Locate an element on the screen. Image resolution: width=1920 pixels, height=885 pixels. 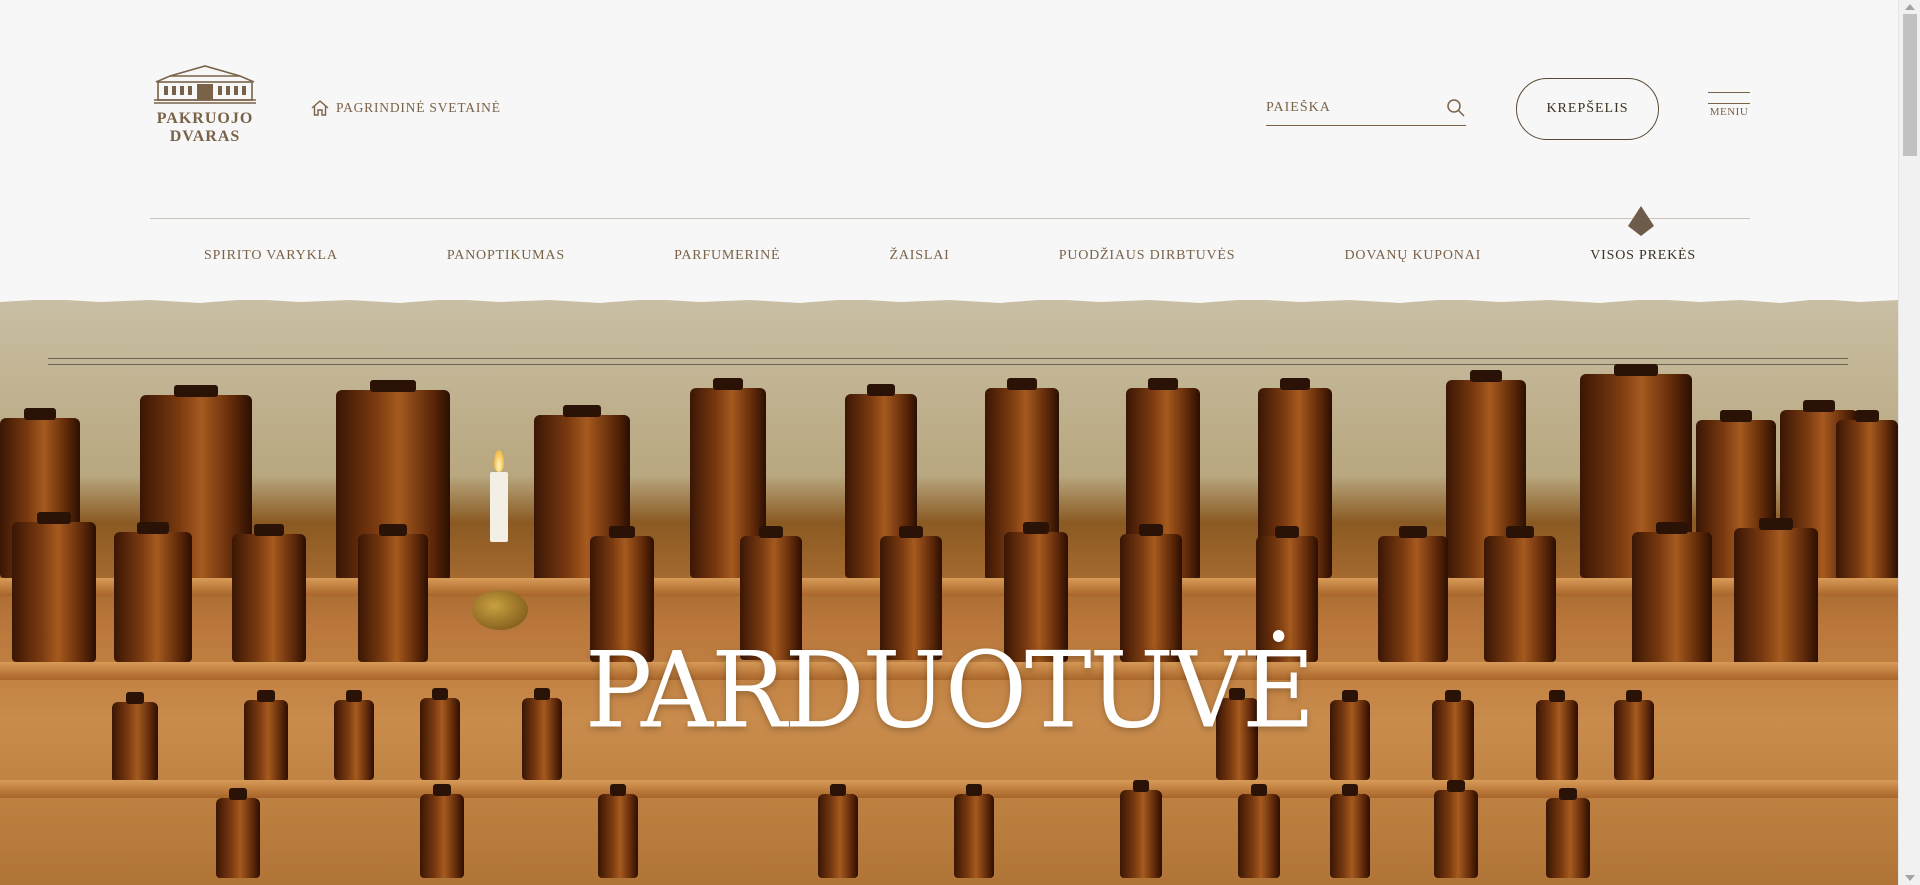
home-link-label: PAGRINDINĖ SVETAINĖ is located at coordinates (418, 107).